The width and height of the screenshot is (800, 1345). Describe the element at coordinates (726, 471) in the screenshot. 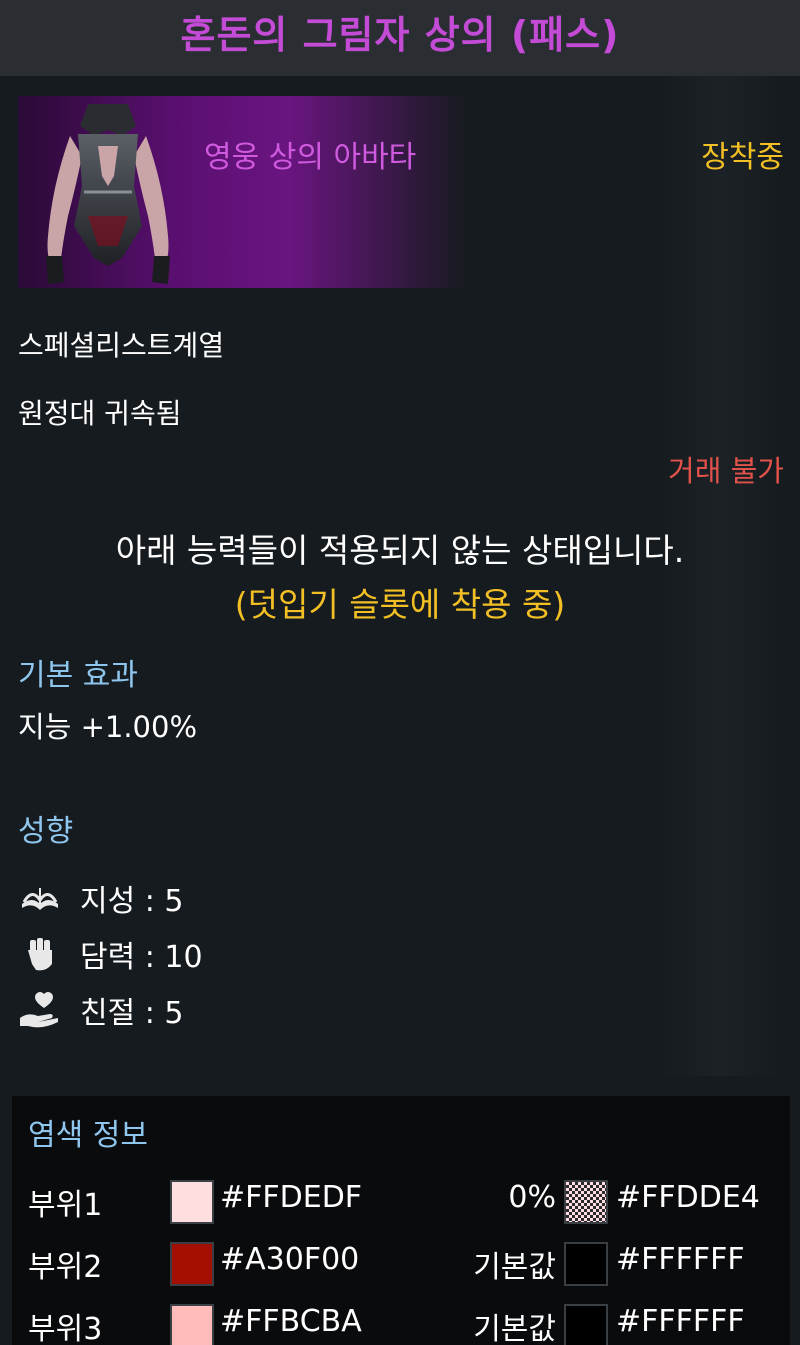

I see `trade-status: 거래 불가` at that location.